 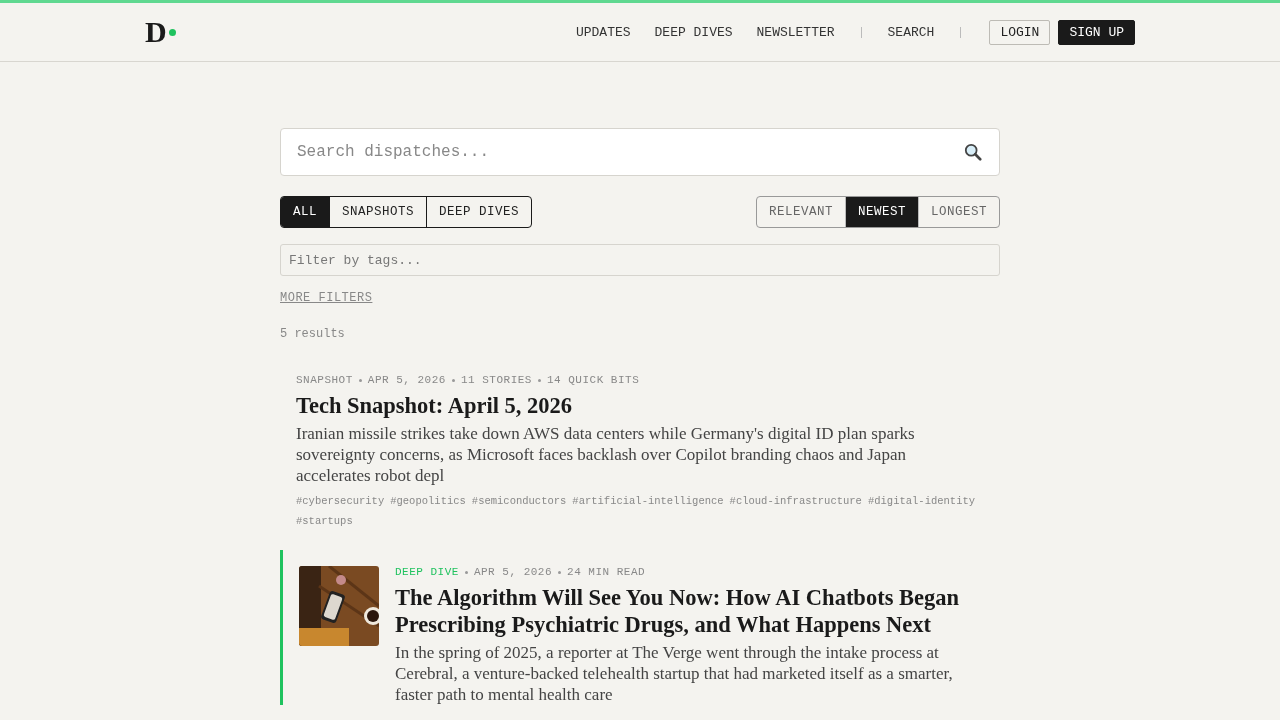 I want to click on nav-link: DEEP DIVES, so click(x=693, y=32).